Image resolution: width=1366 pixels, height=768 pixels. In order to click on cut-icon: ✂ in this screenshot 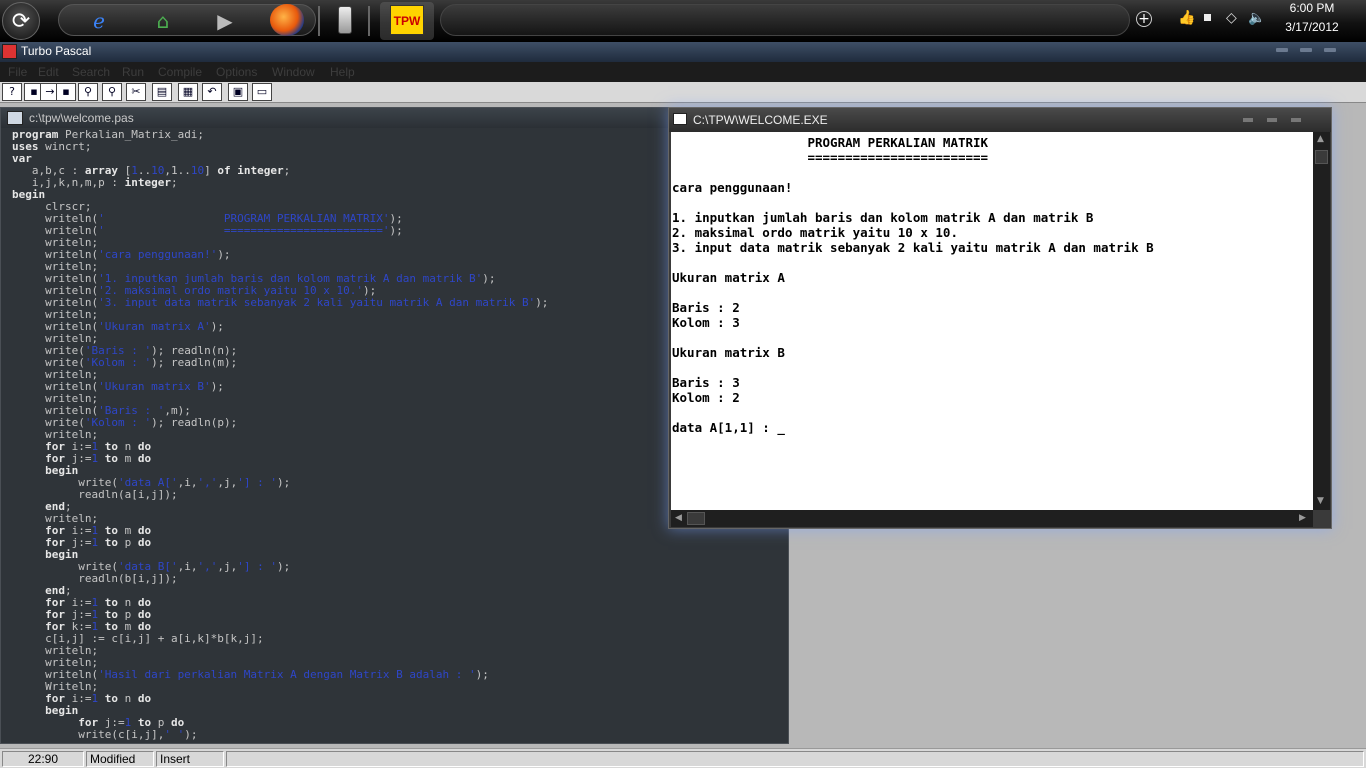, I will do `click(136, 92)`.